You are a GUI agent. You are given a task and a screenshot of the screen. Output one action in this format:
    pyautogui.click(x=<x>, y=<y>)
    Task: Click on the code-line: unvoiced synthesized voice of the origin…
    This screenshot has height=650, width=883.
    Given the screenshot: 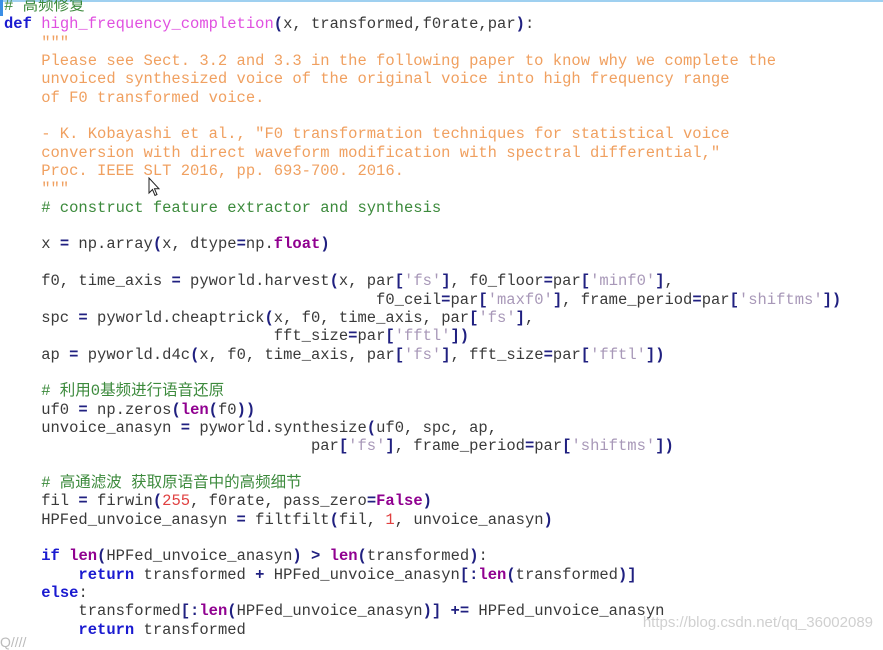 What is the action you would take?
    pyautogui.click(x=422, y=79)
    